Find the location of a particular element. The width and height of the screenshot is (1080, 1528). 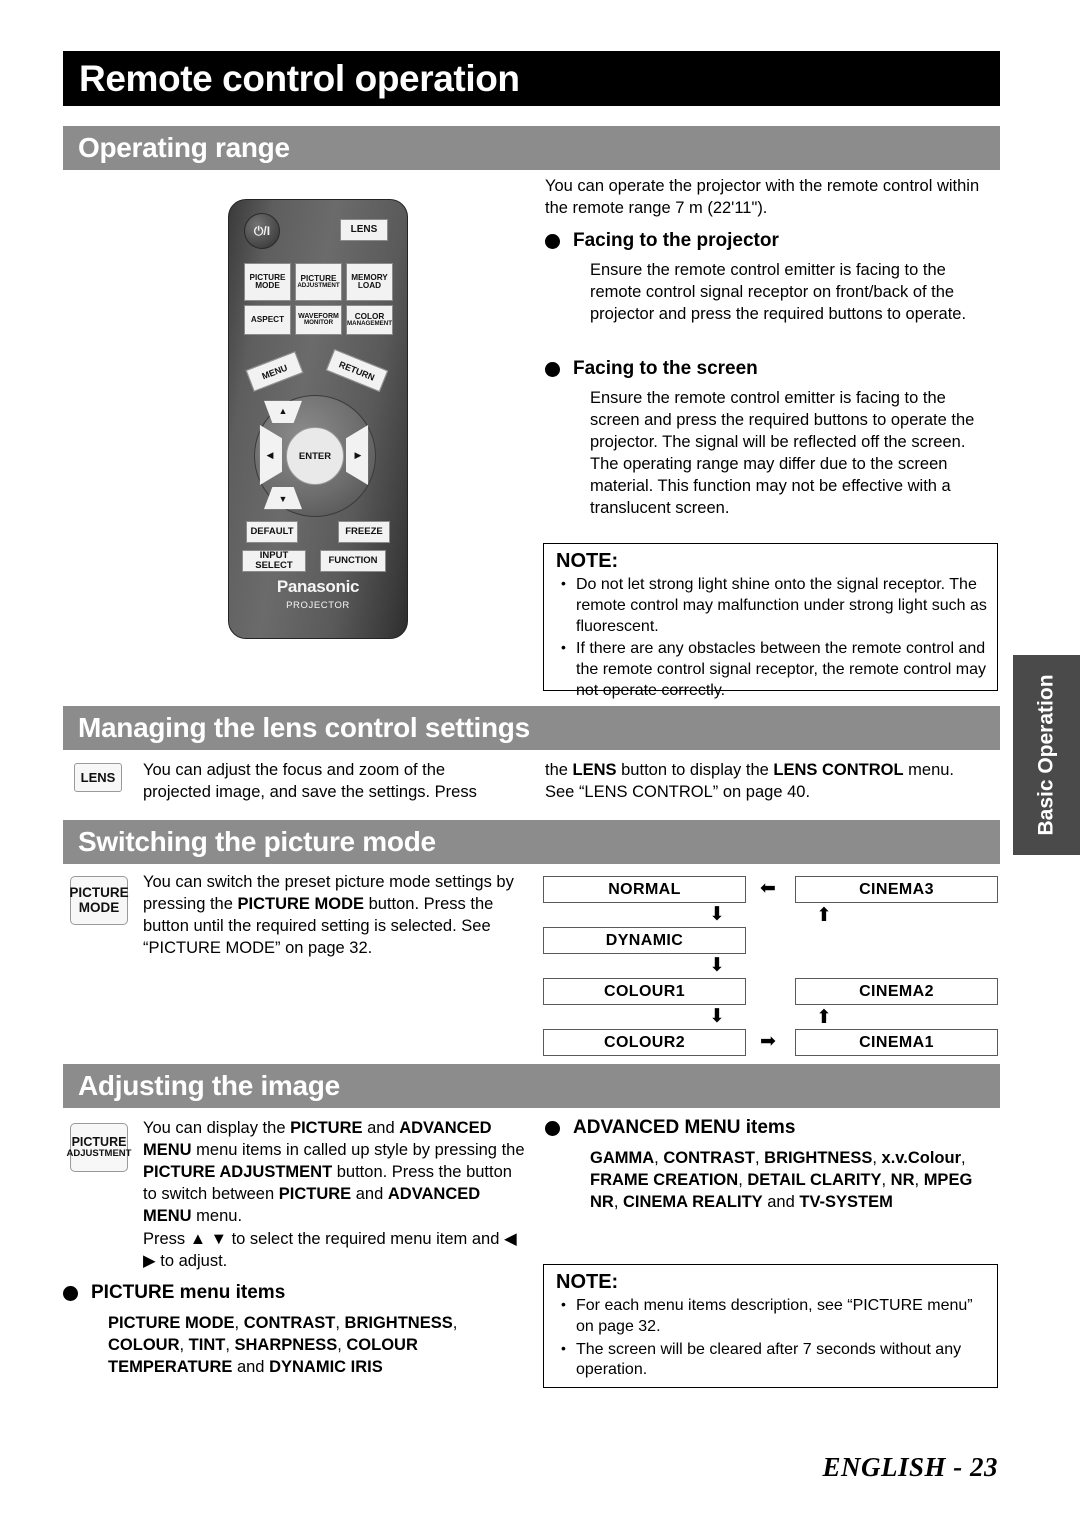

remote-freeze-button: FREEZE is located at coordinates (364, 532).